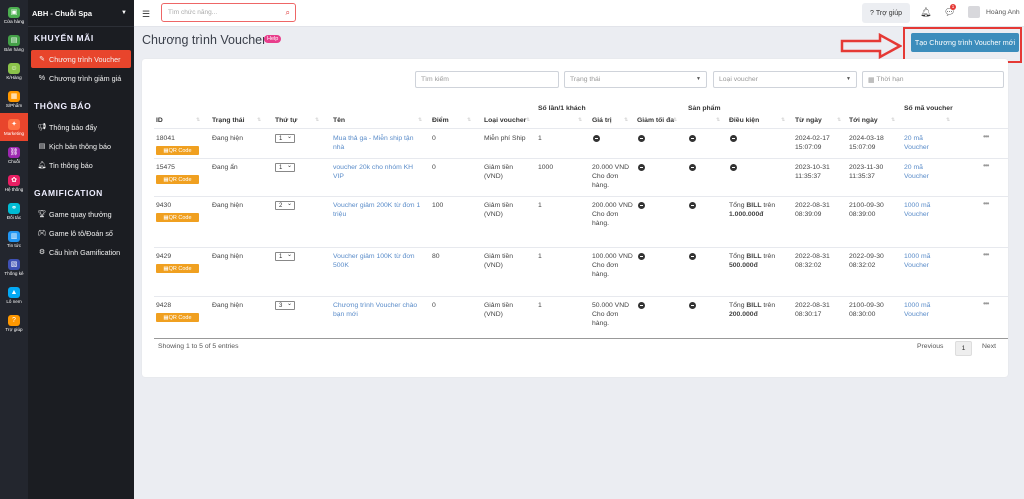 Image resolution: width=1024 pixels, height=499 pixels. What do you see at coordinates (14, 71) in the screenshot?
I see `rail-item: ☺ K/Hàng` at bounding box center [14, 71].